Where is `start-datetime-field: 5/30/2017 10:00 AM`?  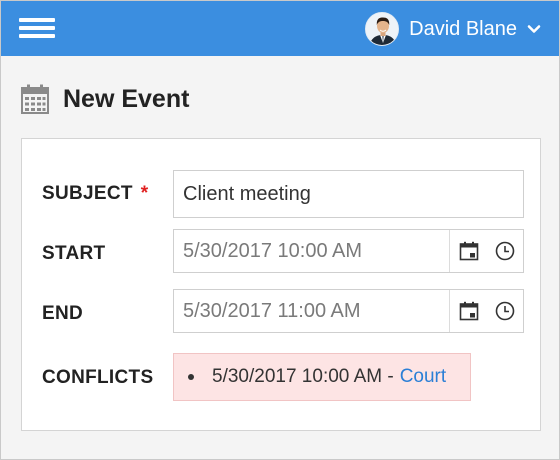 start-datetime-field: 5/30/2017 10:00 AM is located at coordinates (348, 251).